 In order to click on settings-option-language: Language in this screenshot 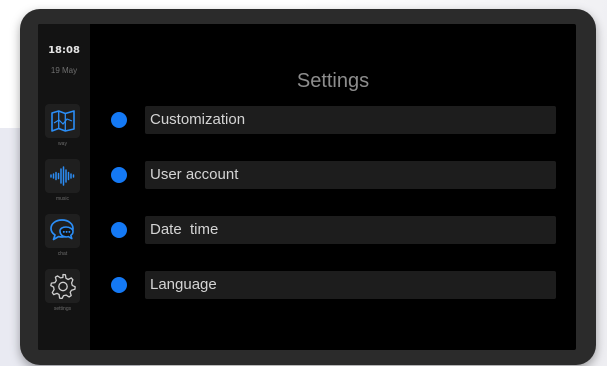, I will do `click(332, 285)`.